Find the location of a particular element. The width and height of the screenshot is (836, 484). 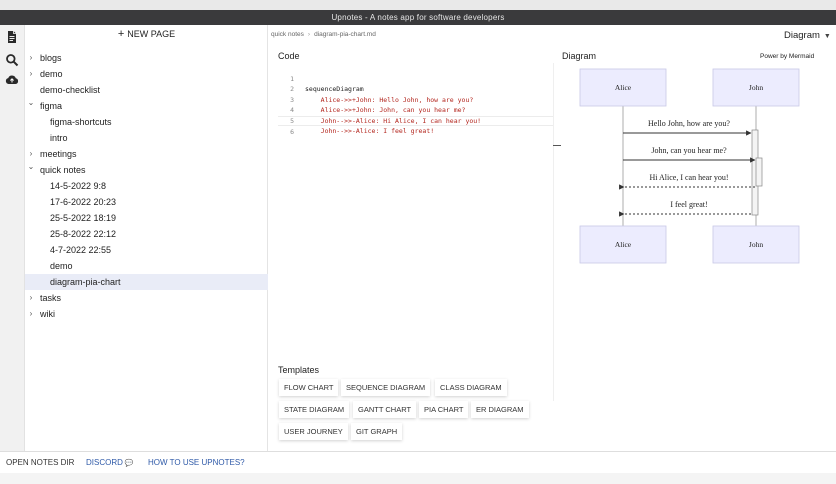

template-flow-chart-button: FLOW CHART is located at coordinates (309, 387).